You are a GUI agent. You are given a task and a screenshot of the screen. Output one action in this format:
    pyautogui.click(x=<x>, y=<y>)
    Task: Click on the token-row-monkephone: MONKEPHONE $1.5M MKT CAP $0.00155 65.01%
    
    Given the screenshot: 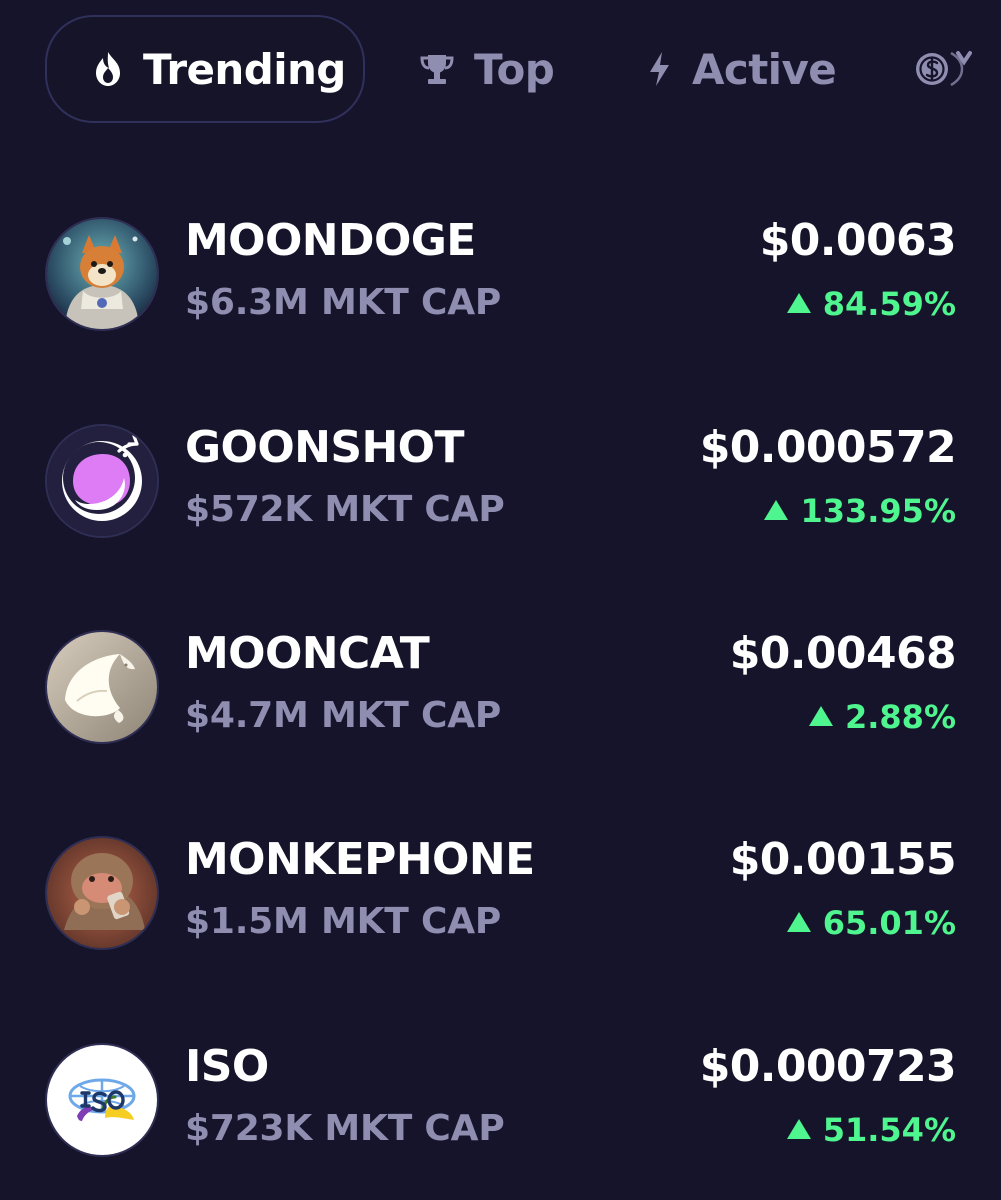 What is the action you would take?
    pyautogui.click(x=500, y=896)
    